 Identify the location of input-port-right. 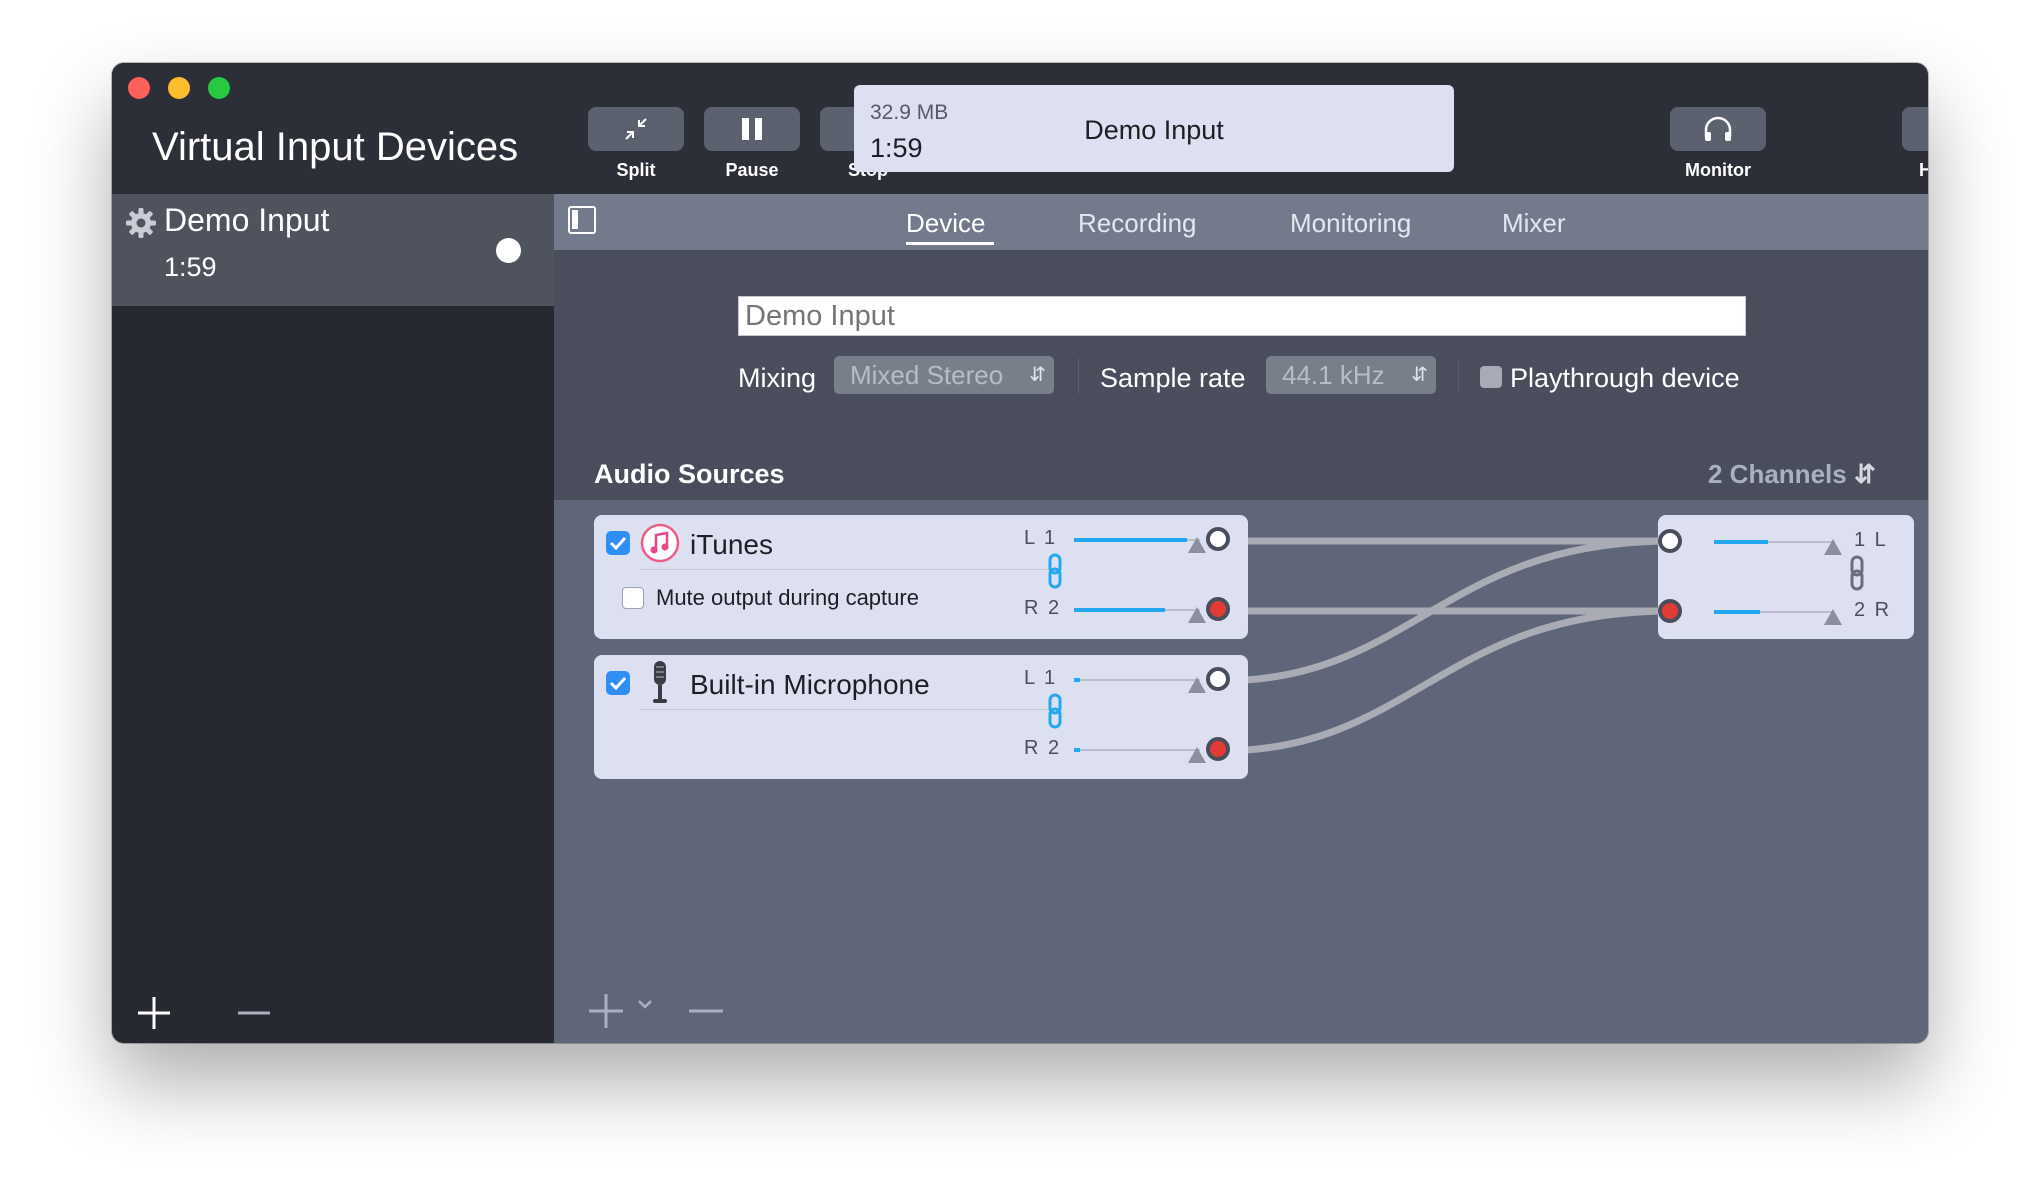
(1670, 611).